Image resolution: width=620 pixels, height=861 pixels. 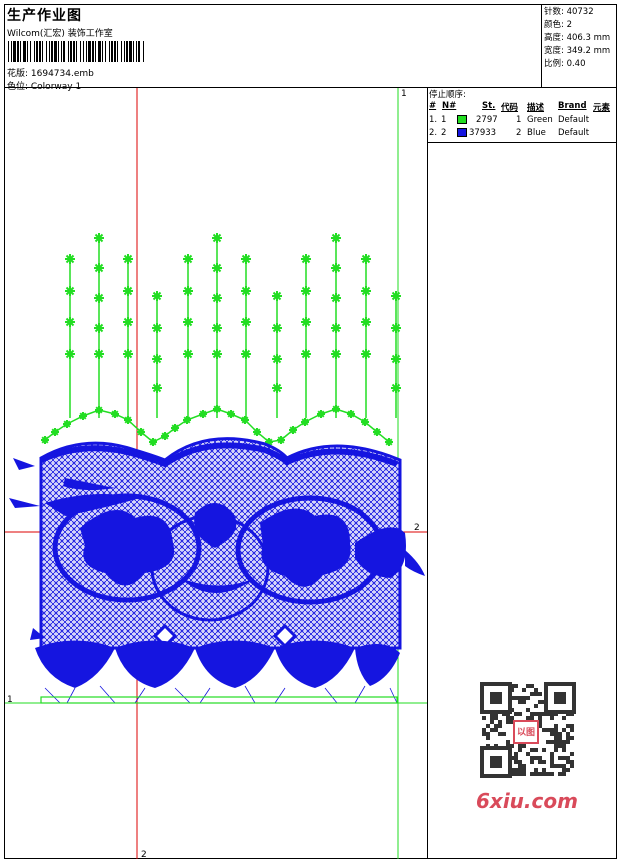 I want to click on watermark-qr: 以图, so click(x=527, y=733).